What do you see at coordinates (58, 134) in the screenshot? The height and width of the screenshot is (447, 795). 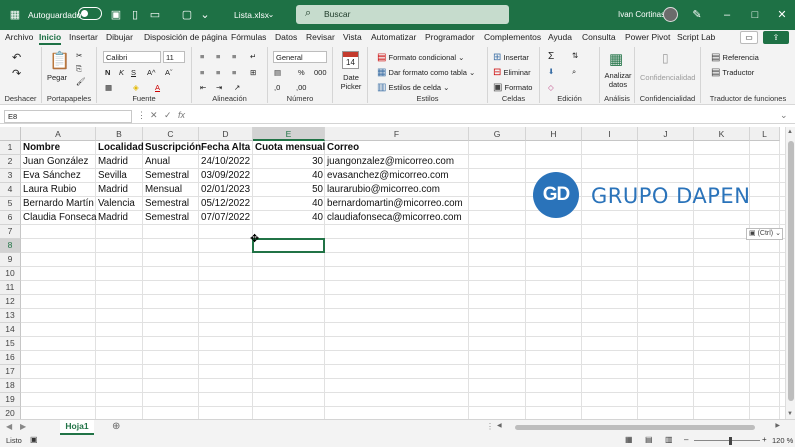 I see `column-header-a: A` at bounding box center [58, 134].